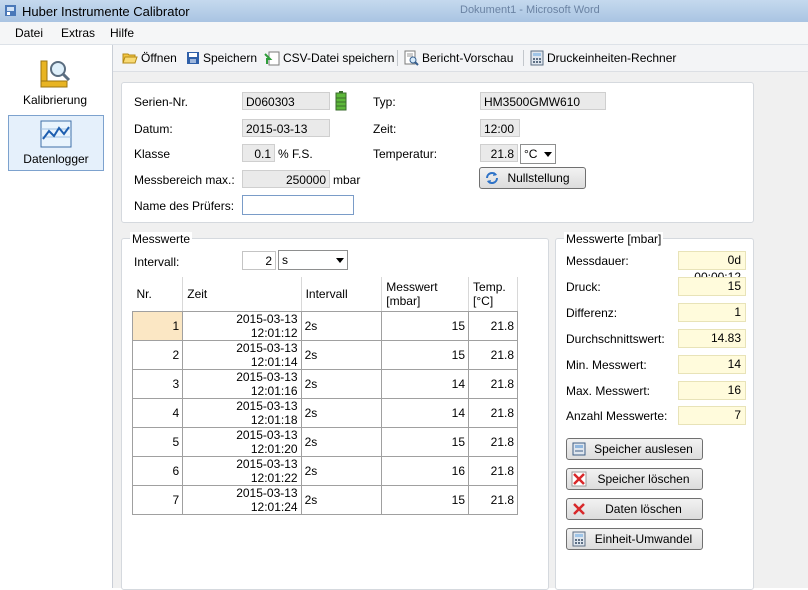 The height and width of the screenshot is (590, 808). Describe the element at coordinates (242, 294) in the screenshot. I see `column-header-zeit: Zeit` at that location.